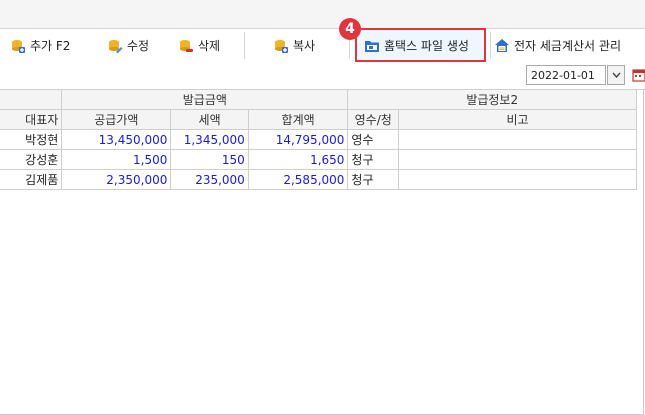 The image size is (645, 415). What do you see at coordinates (281, 46) in the screenshot?
I see `copy-db-icon` at bounding box center [281, 46].